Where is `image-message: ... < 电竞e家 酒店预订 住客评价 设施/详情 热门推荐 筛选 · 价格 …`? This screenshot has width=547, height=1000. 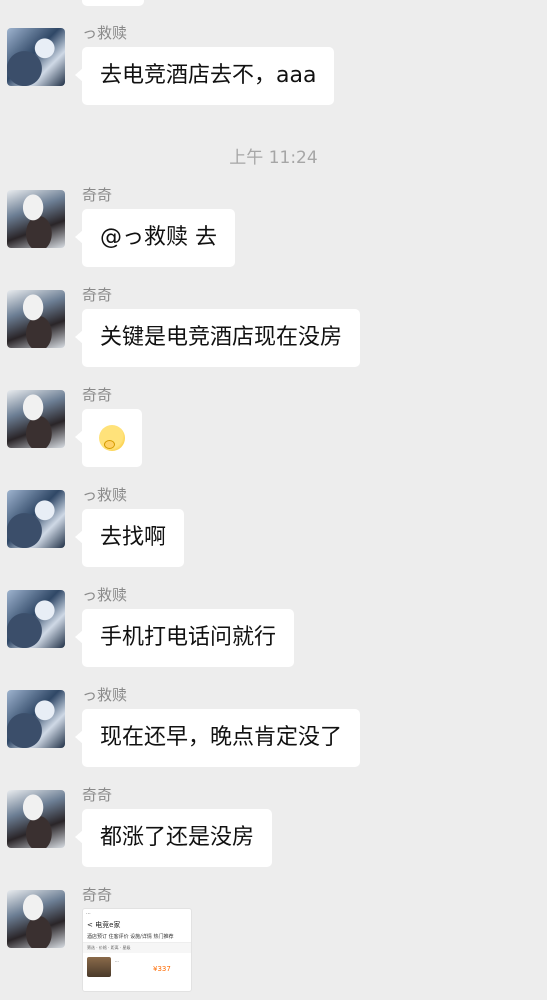 image-message: ... < 电竞e家 酒店预订 住客评价 设施/详情 热门推荐 筛选 · 价格 … is located at coordinates (137, 950).